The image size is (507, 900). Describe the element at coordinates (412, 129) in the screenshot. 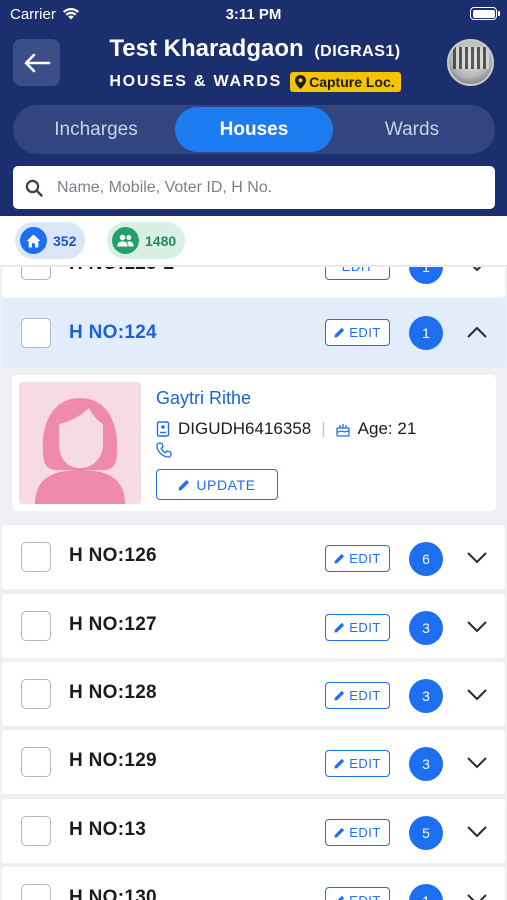

I see `tab-wards: Wards` at that location.